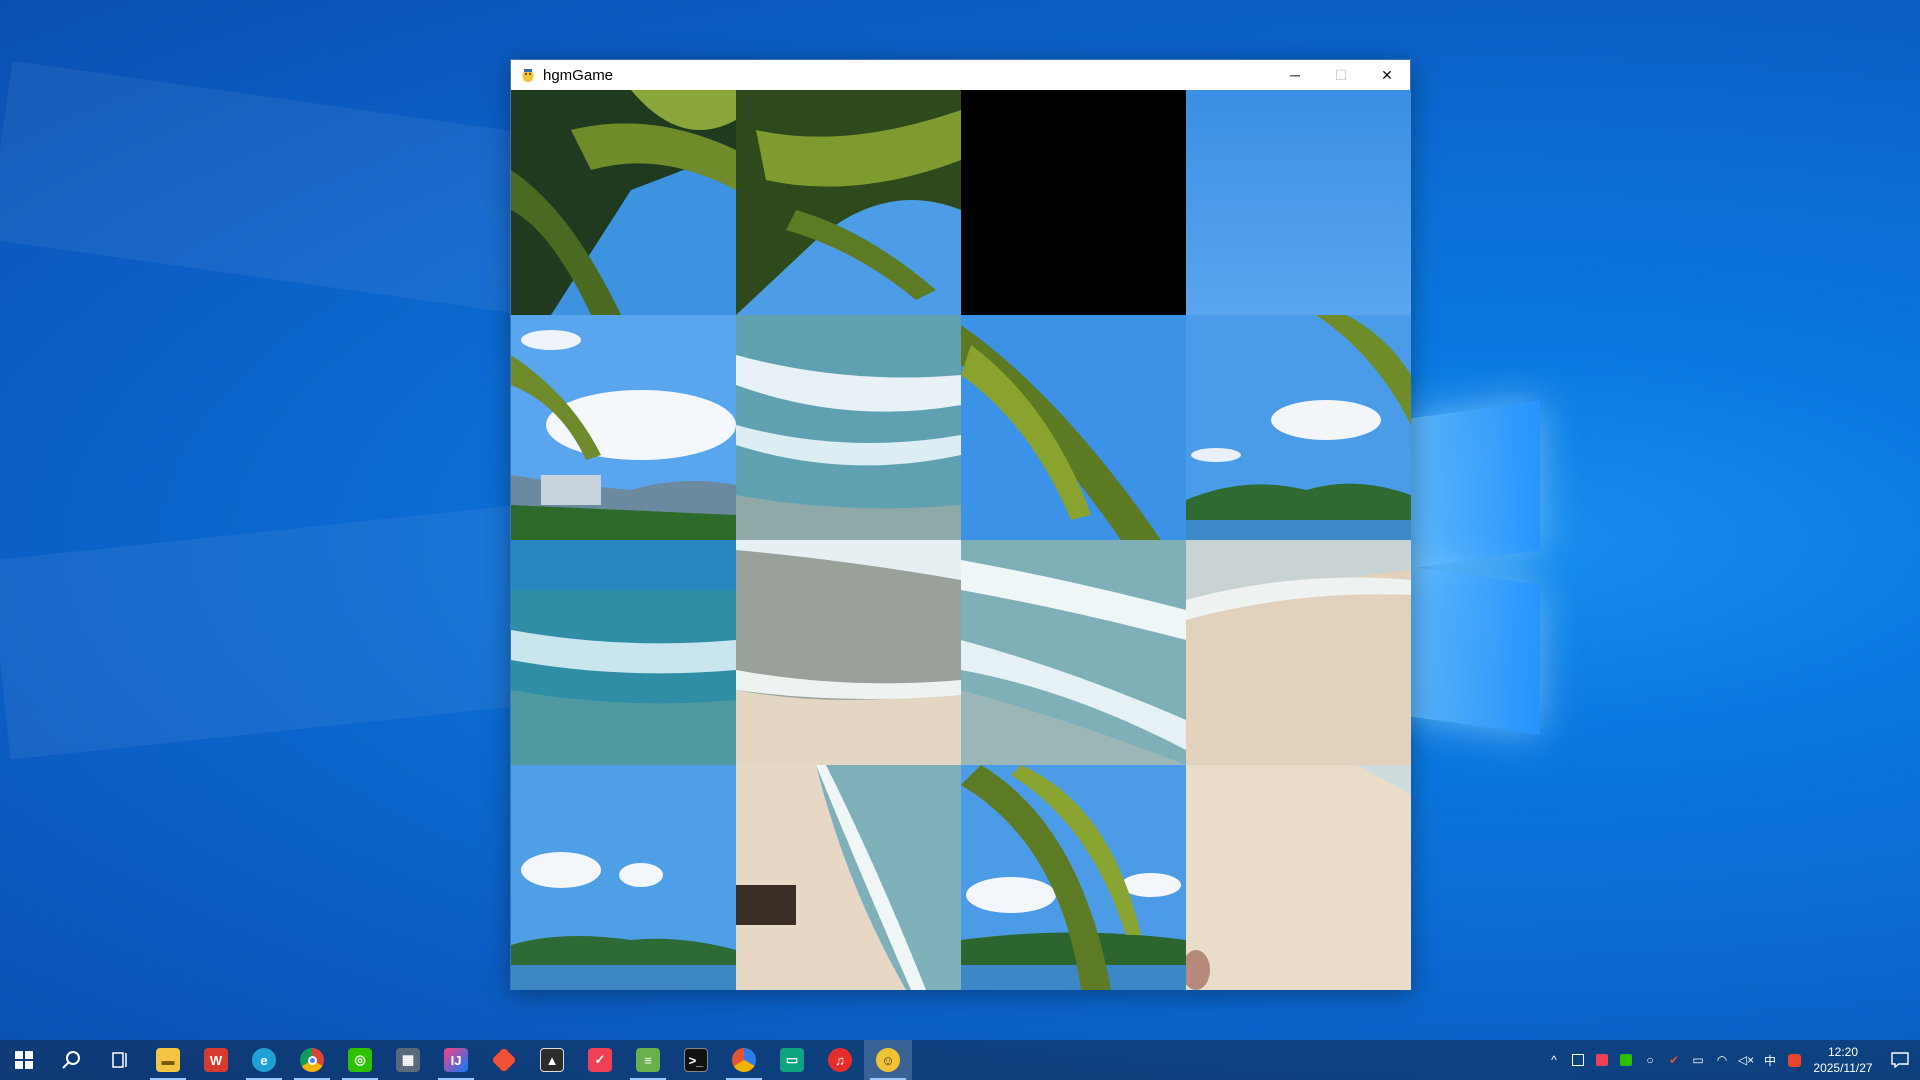  I want to click on battery-icon: ▭, so click(1698, 1060).